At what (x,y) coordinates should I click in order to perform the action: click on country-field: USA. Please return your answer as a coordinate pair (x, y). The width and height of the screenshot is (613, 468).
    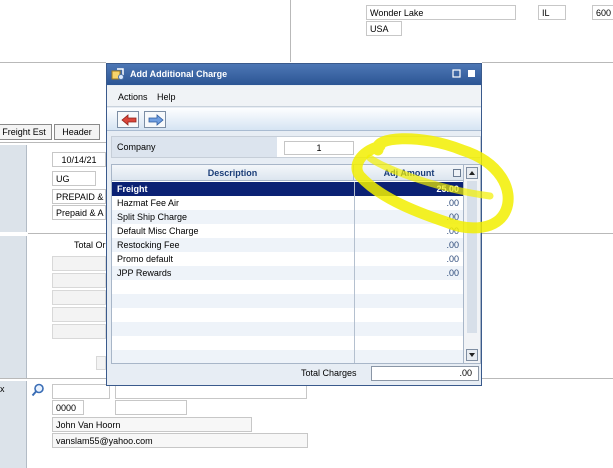
    Looking at the image, I should click on (384, 28).